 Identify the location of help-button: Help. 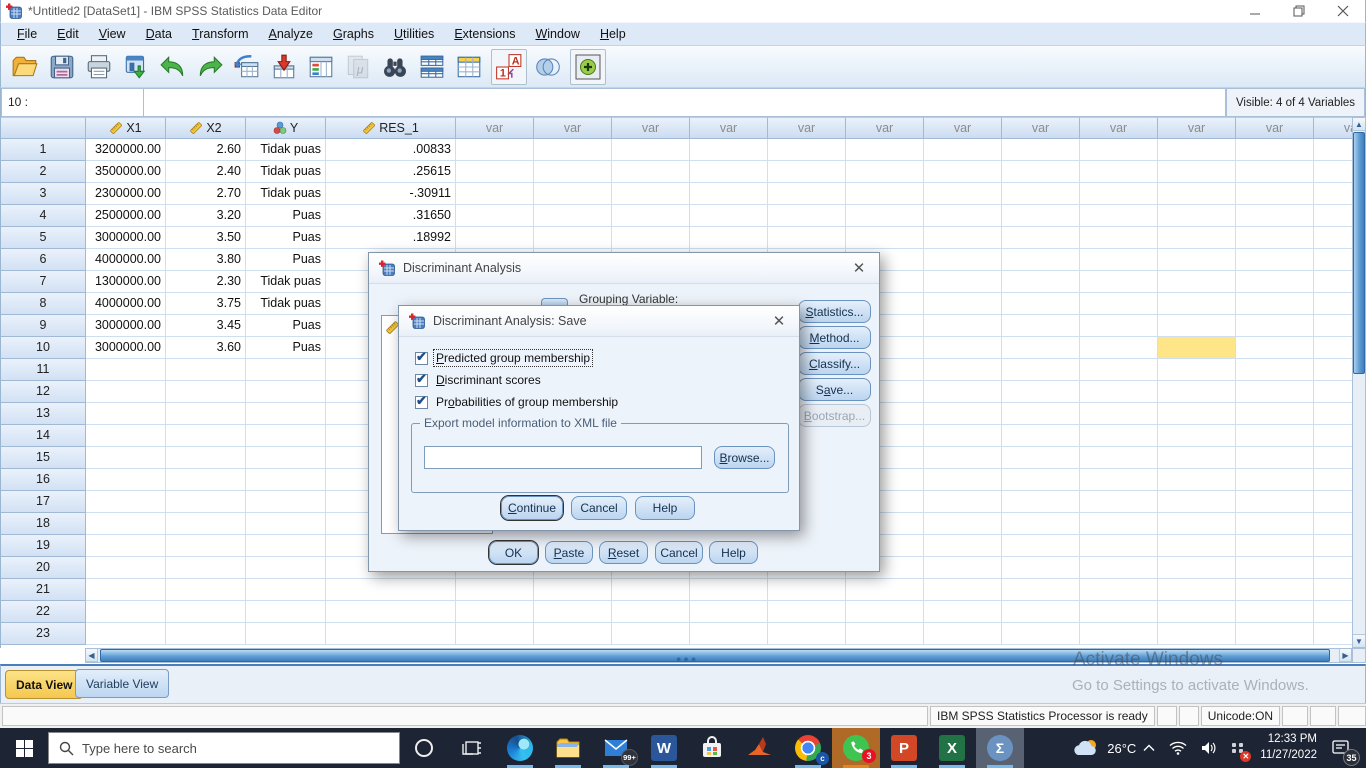
(733, 552).